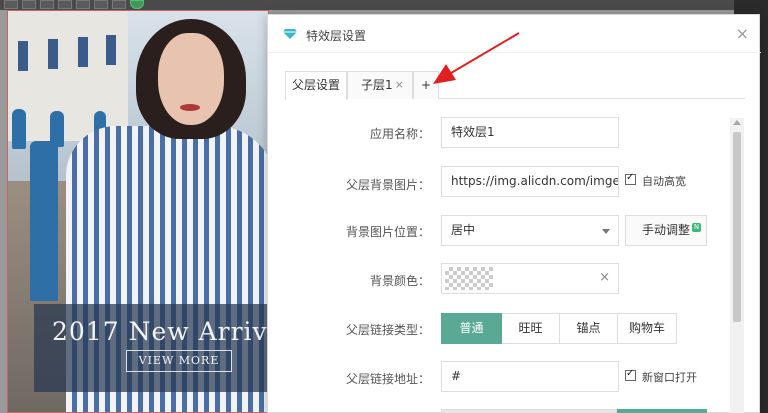  I want to click on settings-icon, so click(137, 4).